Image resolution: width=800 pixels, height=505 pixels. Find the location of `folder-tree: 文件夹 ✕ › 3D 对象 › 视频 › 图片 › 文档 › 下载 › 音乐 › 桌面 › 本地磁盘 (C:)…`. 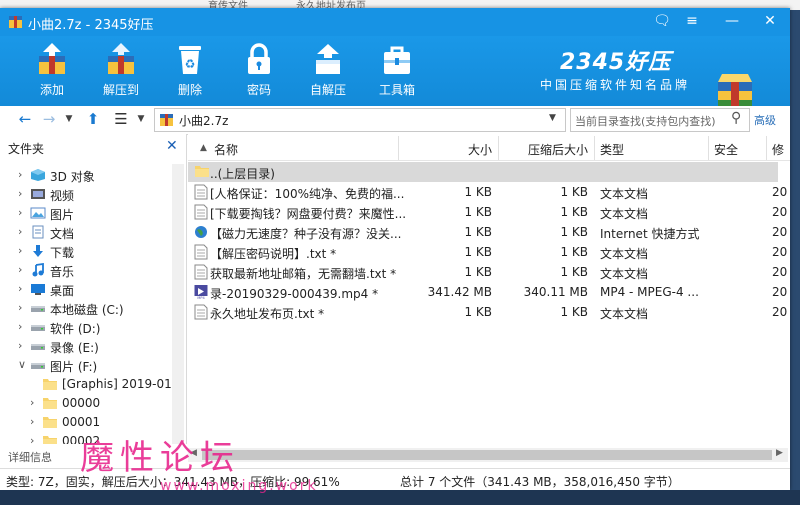

folder-tree: 文件夹 ✕ › 3D 对象 › 视频 › 图片 › 文档 › 下载 › 音乐 › 桌面 › 本地磁盘 (C:)… is located at coordinates (93, 289).